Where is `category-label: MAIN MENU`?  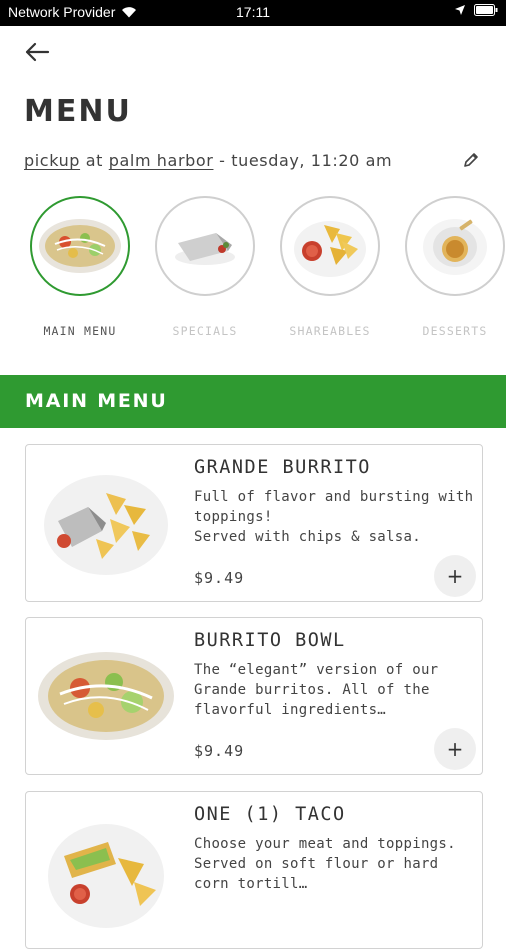 category-label: MAIN MENU is located at coordinates (80, 331).